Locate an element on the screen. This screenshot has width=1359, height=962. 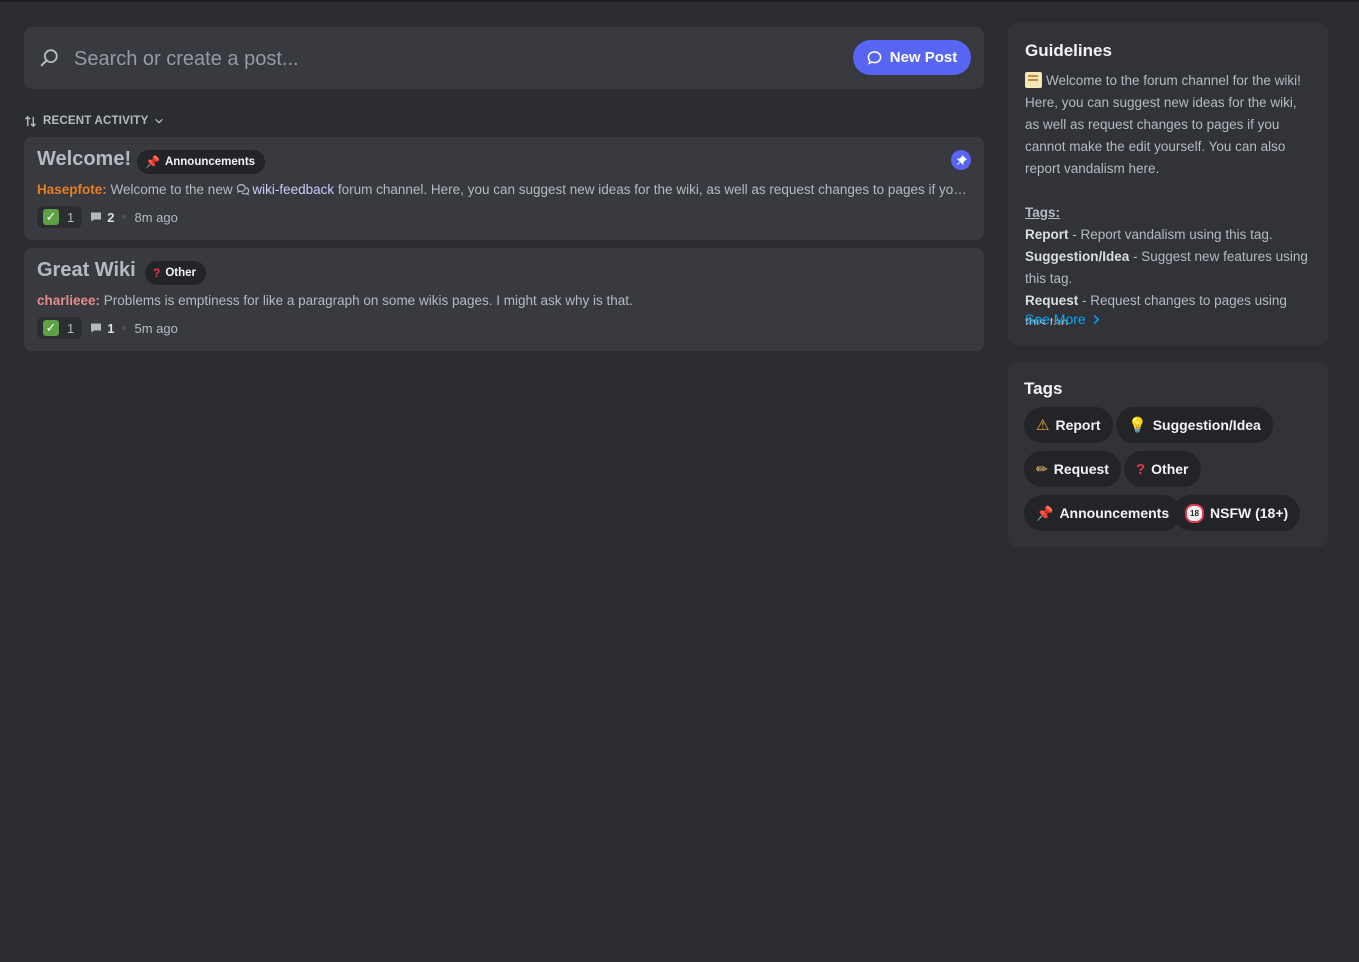
tag-announcements: 📌 Announcements is located at coordinates (1103, 513).